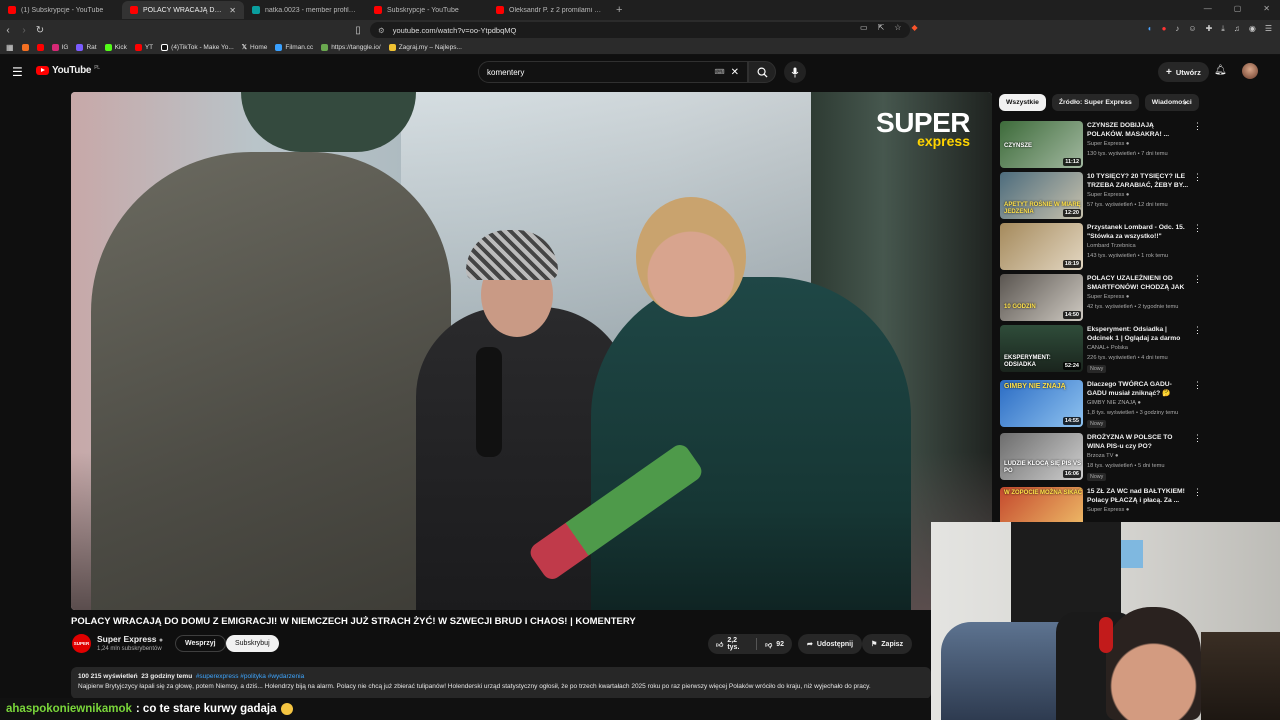  What do you see at coordinates (732, 644) in the screenshot?
I see `like-button: 👍︎ 2,2 tys.` at bounding box center [732, 644].